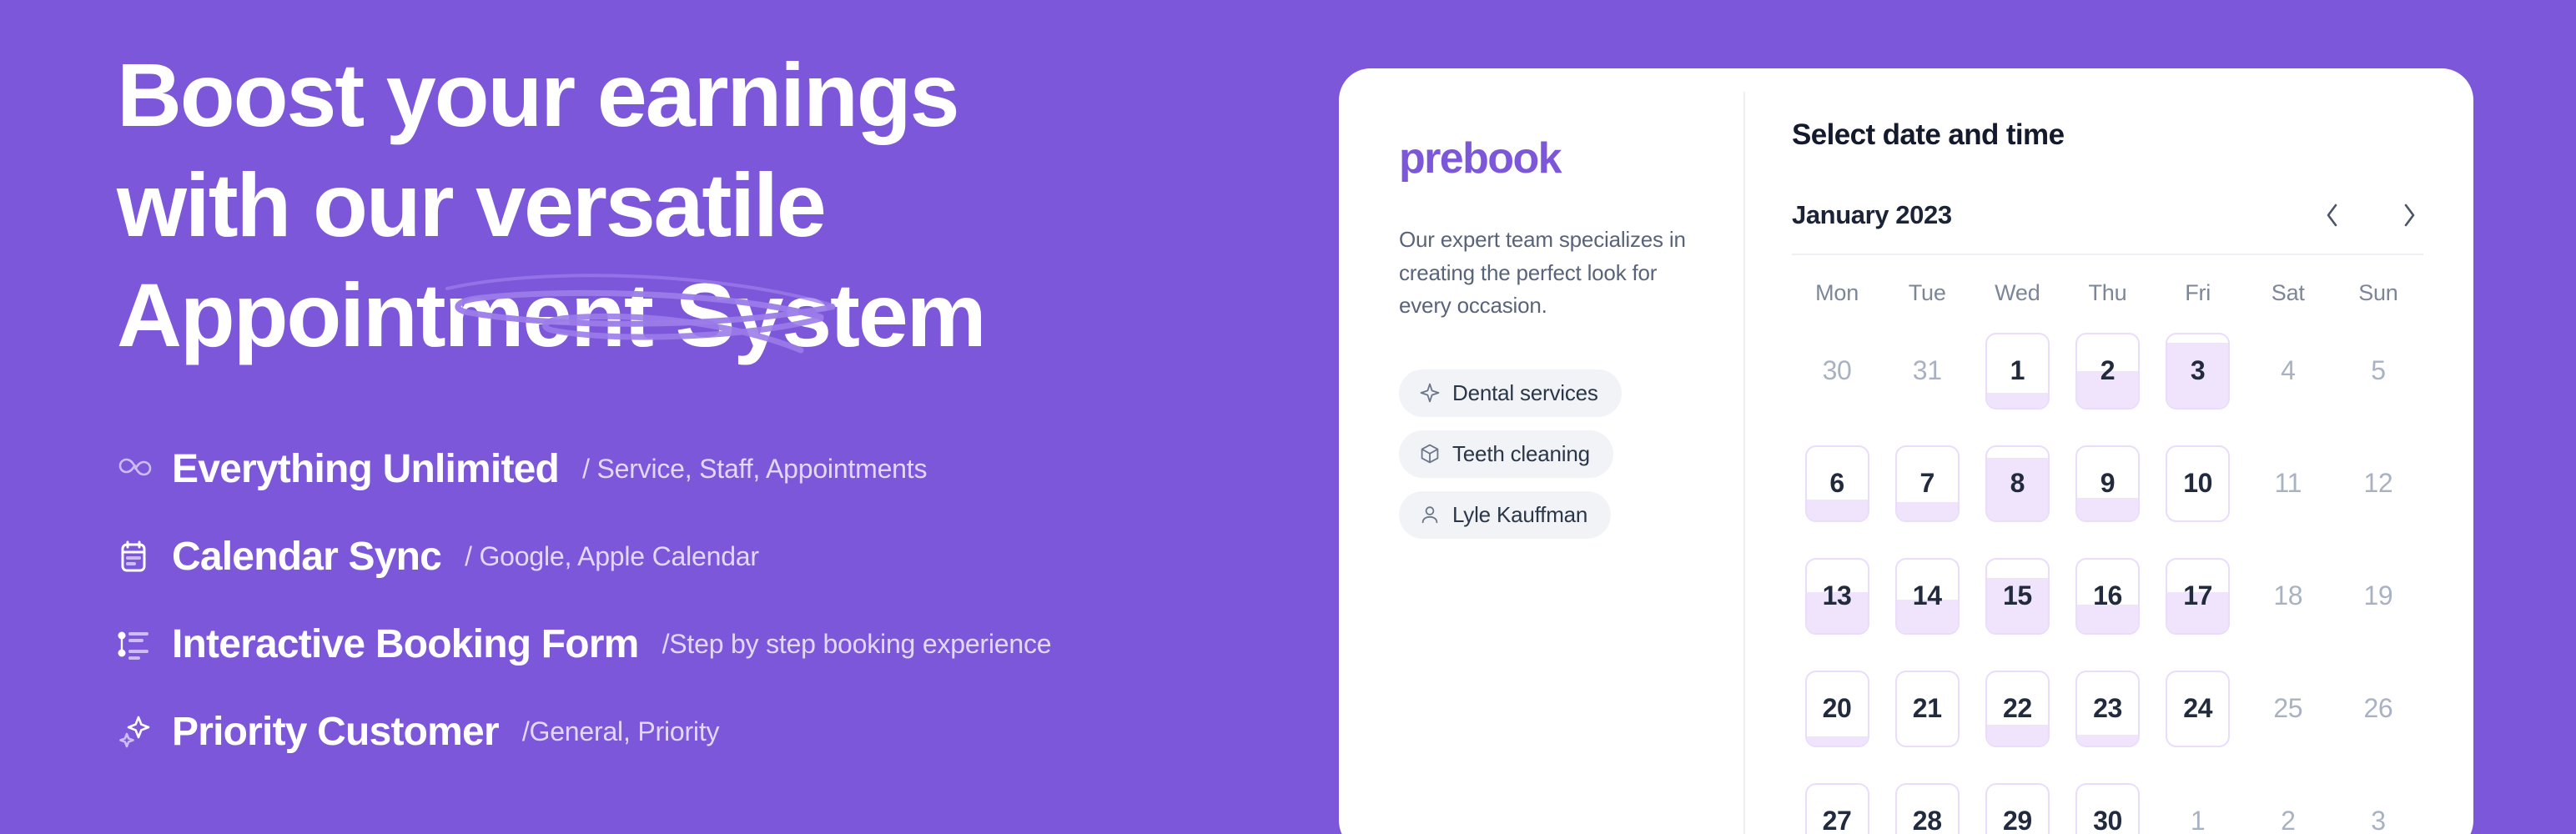 The width and height of the screenshot is (2576, 834). I want to click on calendar-day-number: 4, so click(2288, 370).